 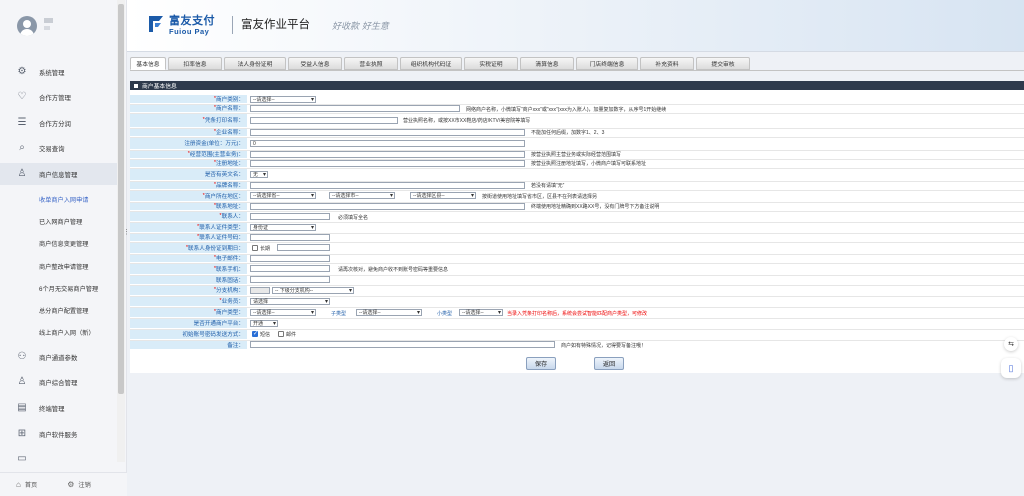 I want to click on company-name-input, so click(x=387, y=132).